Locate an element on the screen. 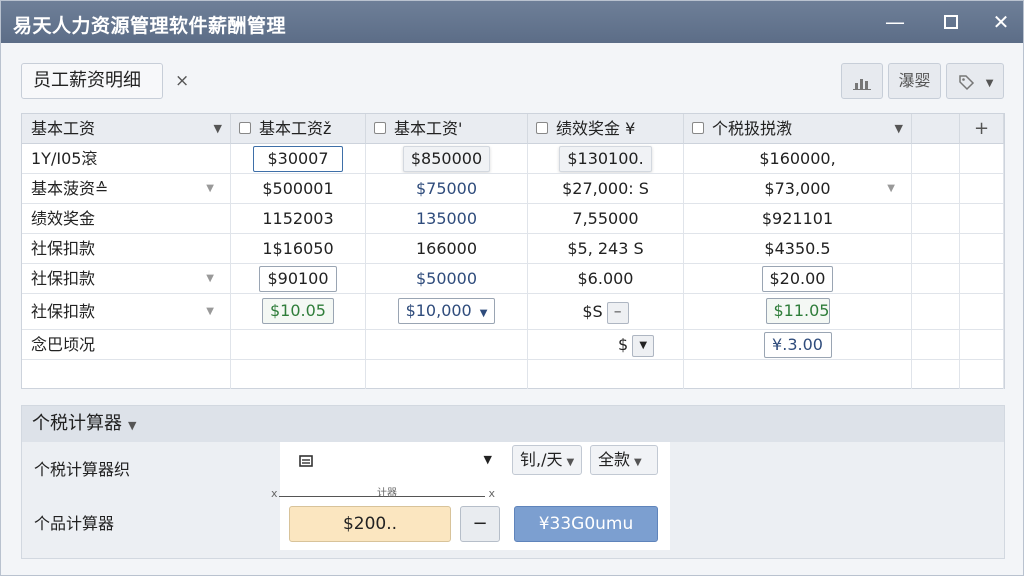 Image resolution: width=1024 pixels, height=576 pixels. table-cell: $90100 is located at coordinates (298, 278).